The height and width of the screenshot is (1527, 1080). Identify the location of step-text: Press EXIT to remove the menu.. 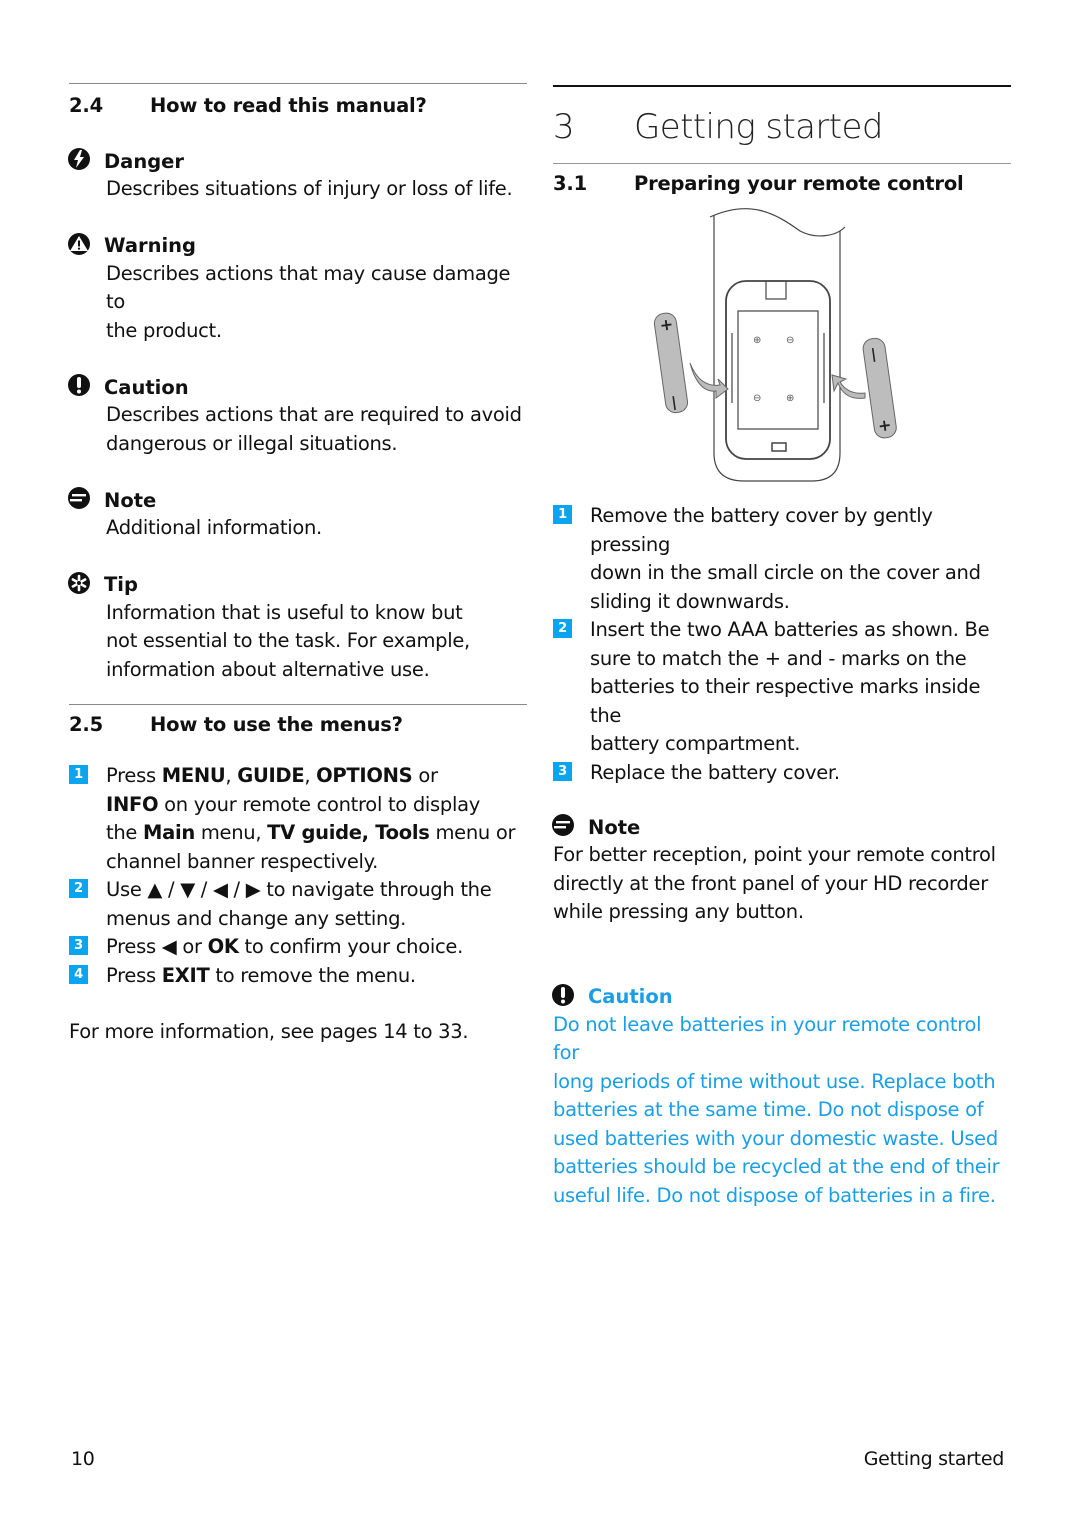
(261, 975).